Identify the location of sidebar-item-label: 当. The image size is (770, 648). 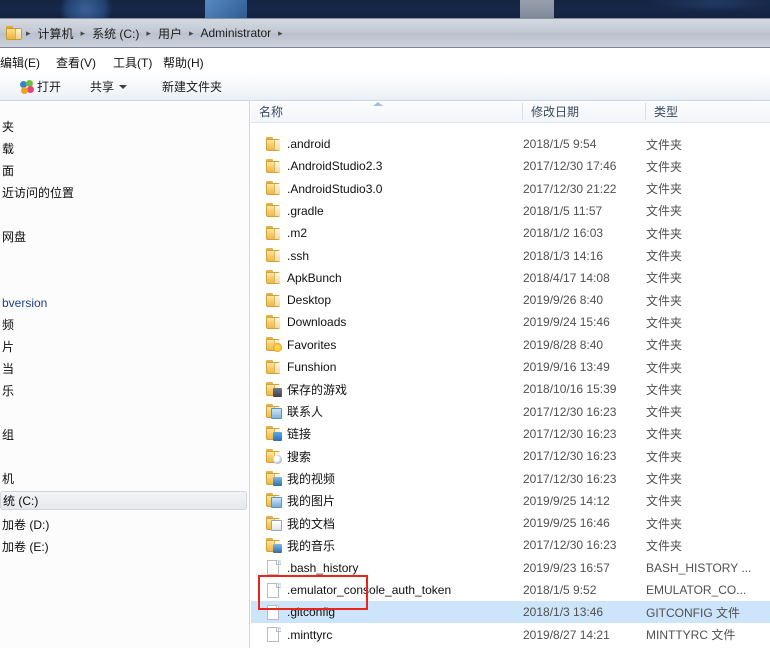
(8, 369).